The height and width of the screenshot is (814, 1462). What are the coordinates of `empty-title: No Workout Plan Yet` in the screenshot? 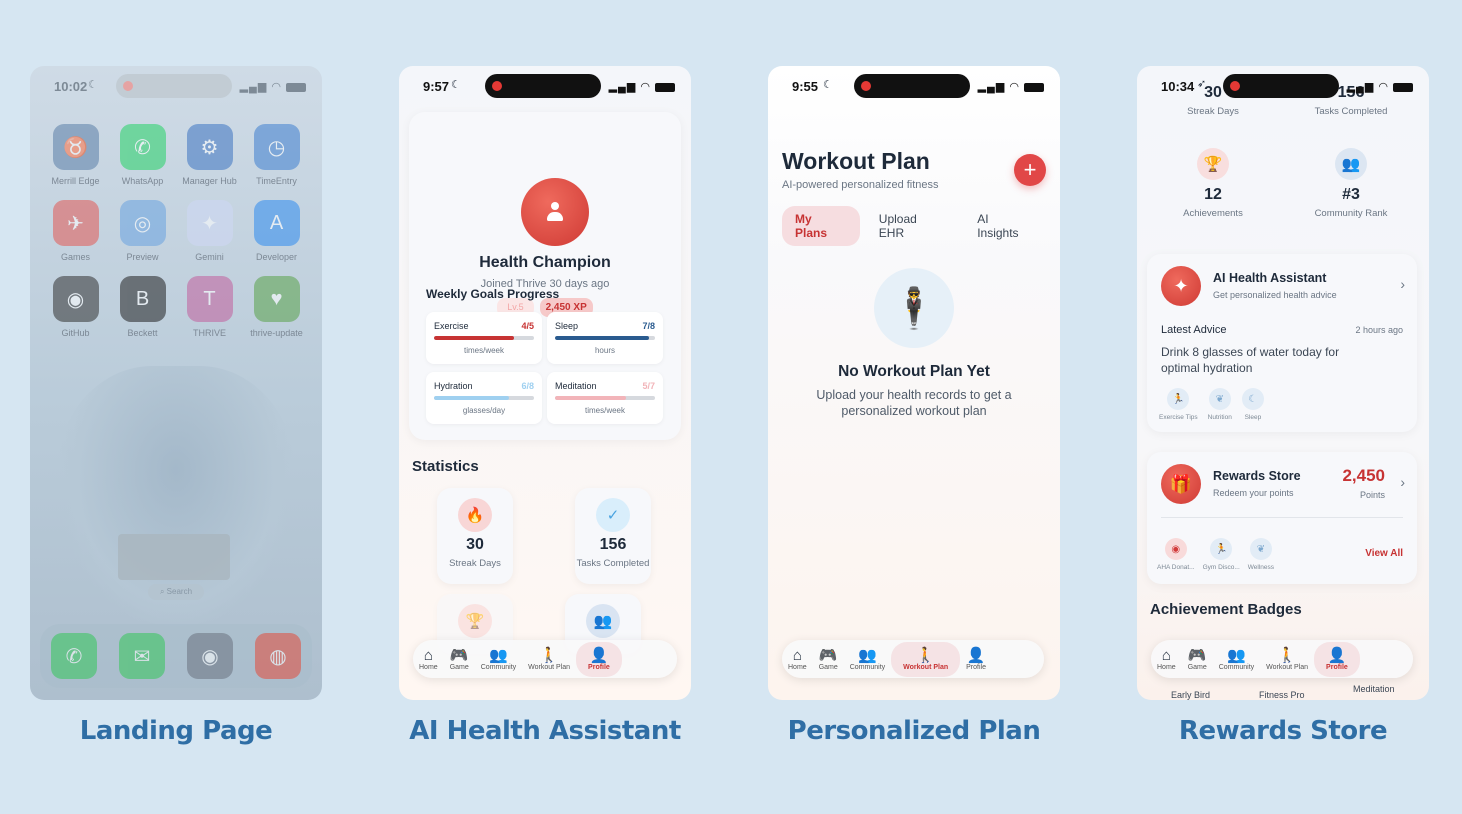 It's located at (914, 371).